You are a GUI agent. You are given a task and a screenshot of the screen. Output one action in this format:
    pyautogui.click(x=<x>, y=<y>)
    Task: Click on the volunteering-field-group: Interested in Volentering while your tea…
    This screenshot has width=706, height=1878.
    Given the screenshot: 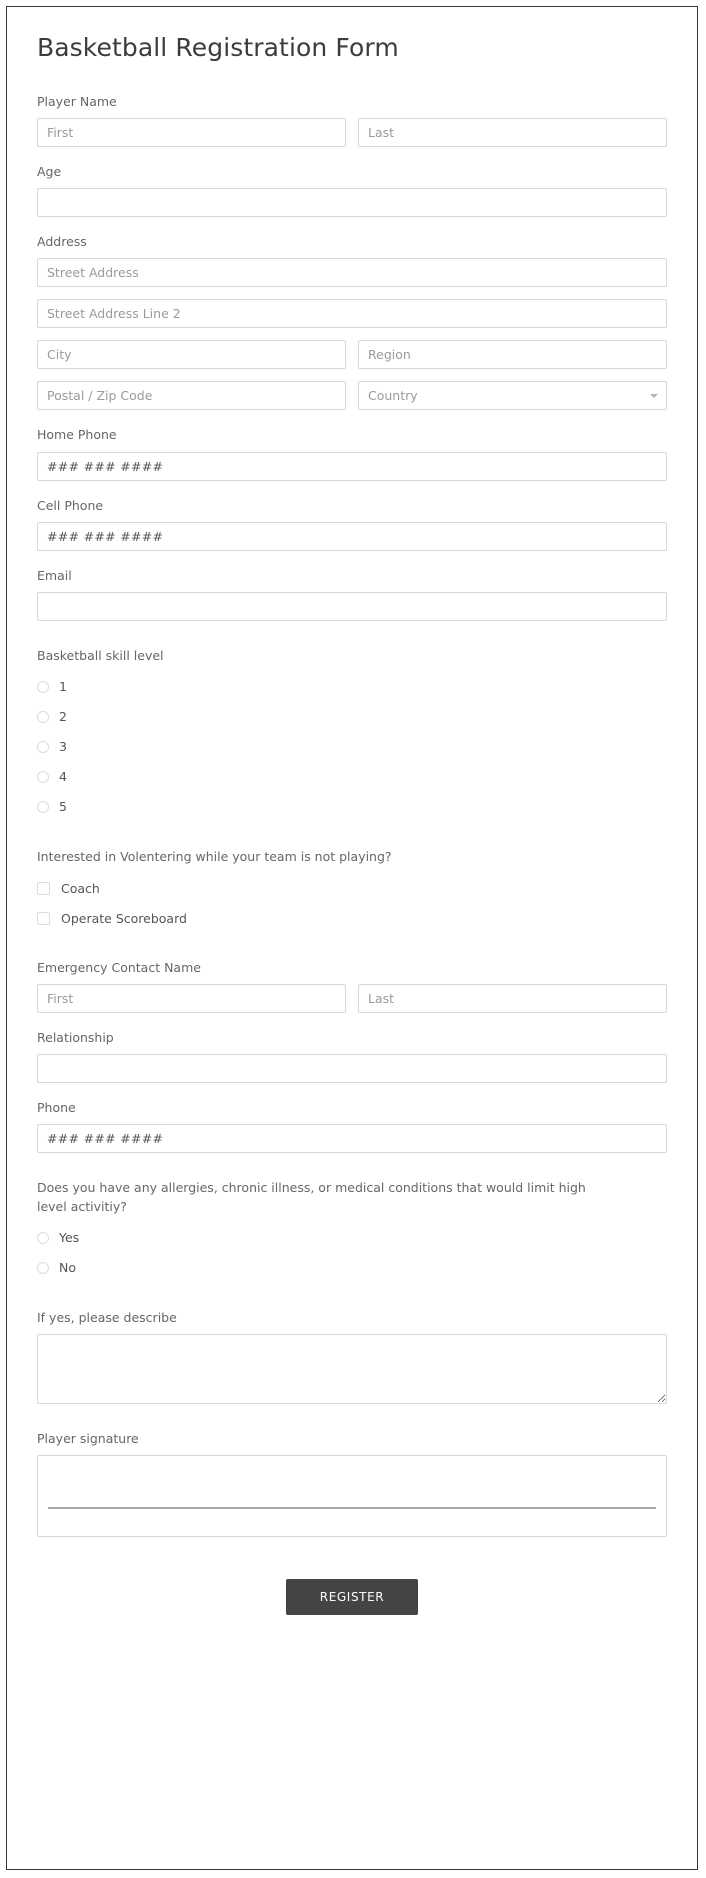 What is the action you would take?
    pyautogui.click(x=352, y=890)
    